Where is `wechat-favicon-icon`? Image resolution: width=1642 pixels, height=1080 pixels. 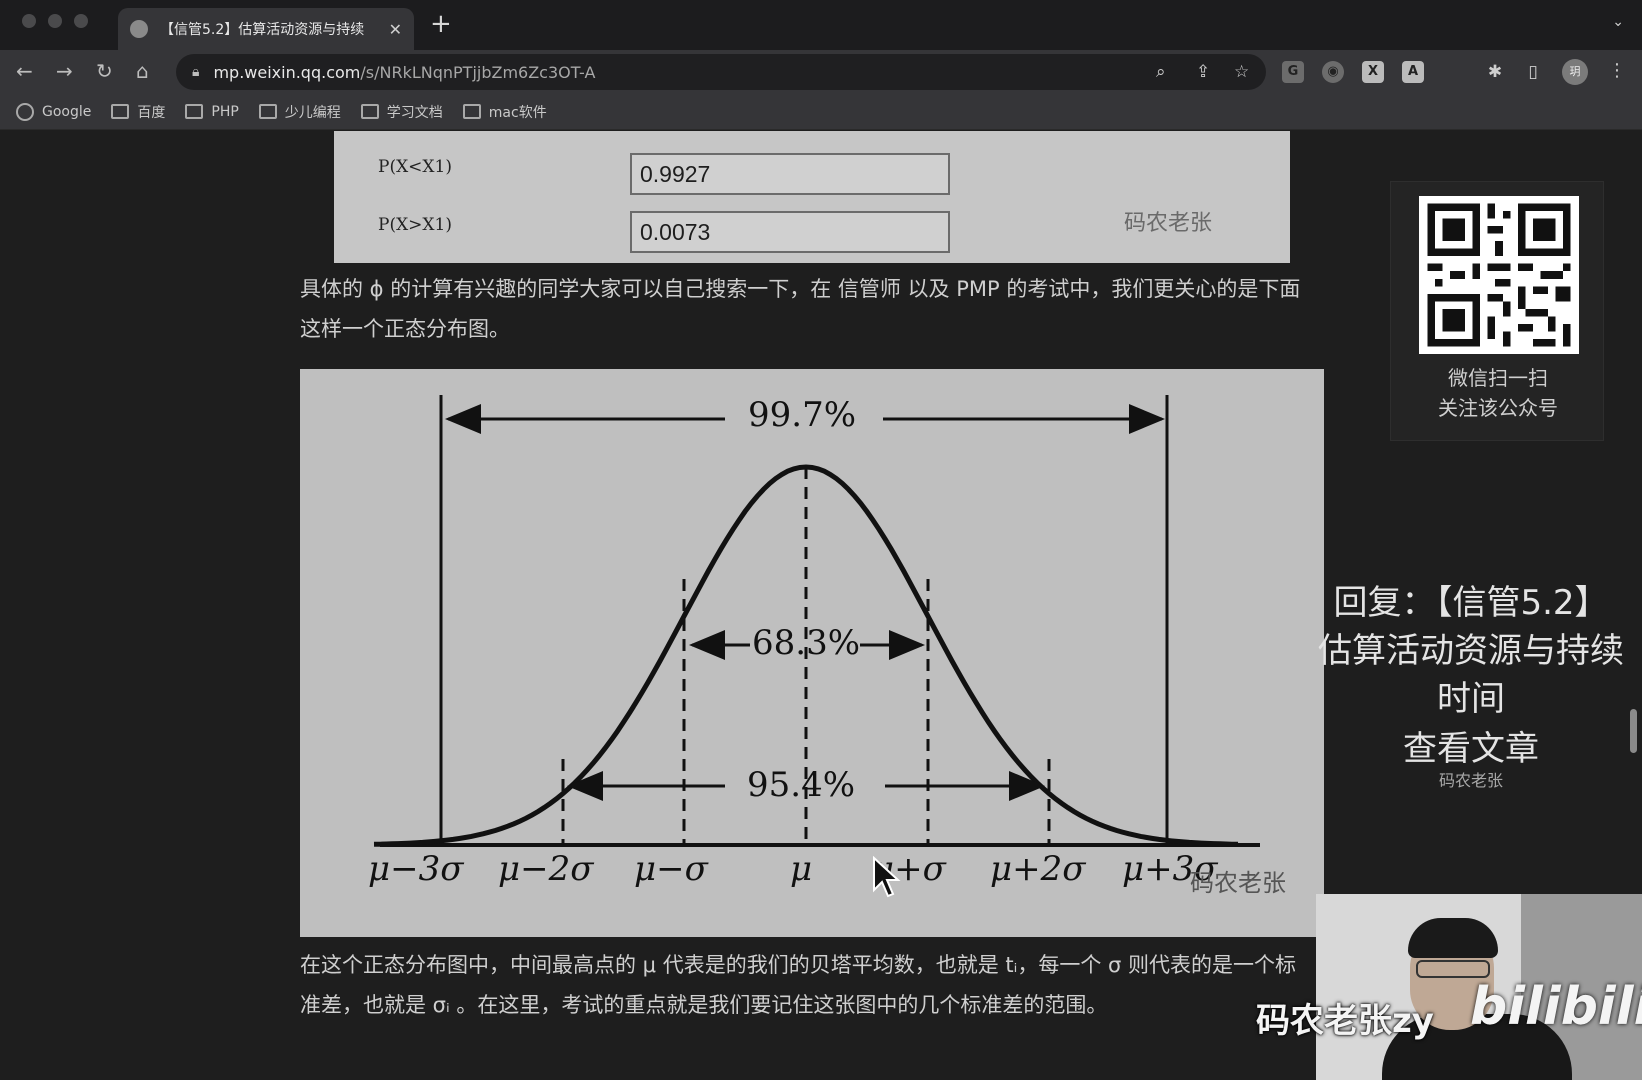
wechat-favicon-icon is located at coordinates (139, 29).